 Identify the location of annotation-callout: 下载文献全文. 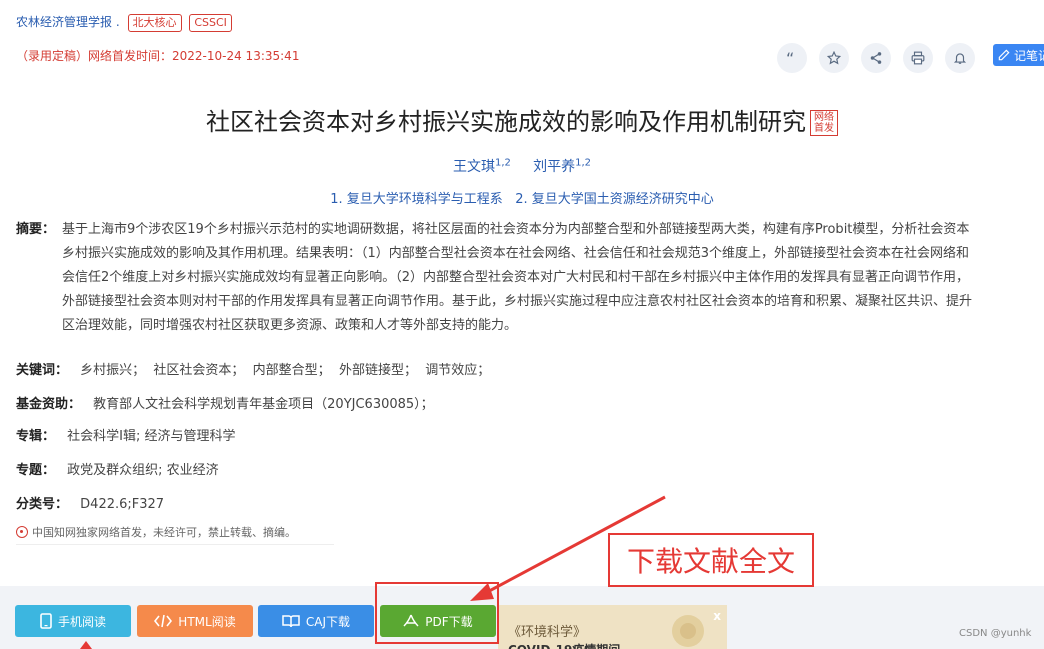
(711, 560).